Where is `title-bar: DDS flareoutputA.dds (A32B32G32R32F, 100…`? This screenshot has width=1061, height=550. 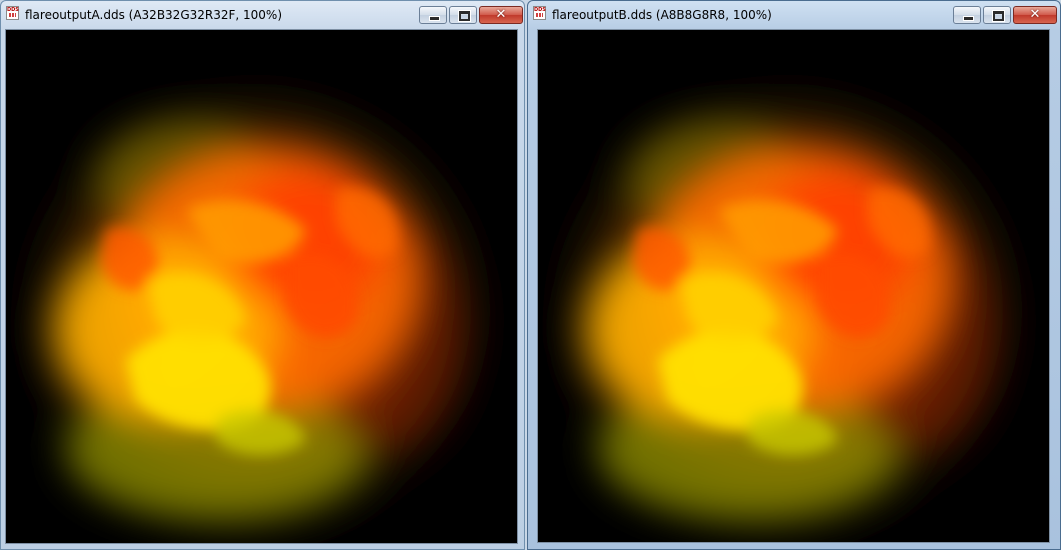
title-bar: DDS flareoutputA.dds (A32B32G32R32F, 100… is located at coordinates (262, 15).